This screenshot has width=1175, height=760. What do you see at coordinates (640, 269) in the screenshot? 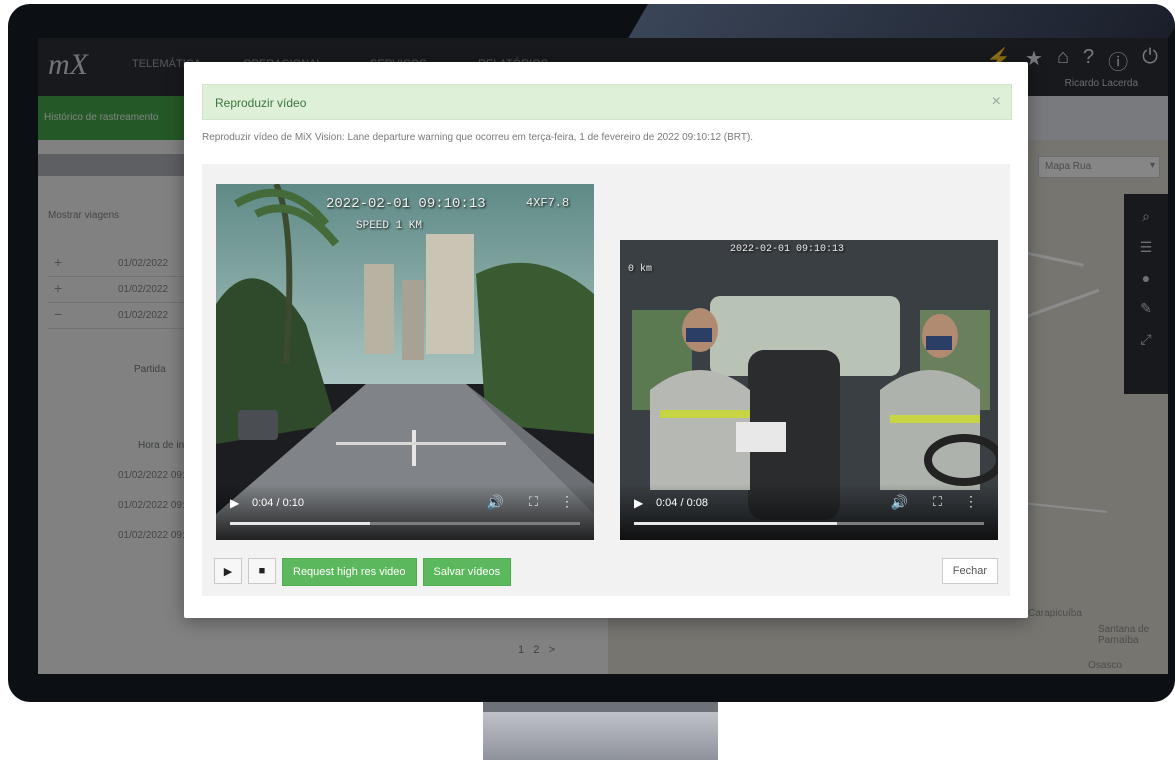
I see `video-speed: 0 km` at bounding box center [640, 269].